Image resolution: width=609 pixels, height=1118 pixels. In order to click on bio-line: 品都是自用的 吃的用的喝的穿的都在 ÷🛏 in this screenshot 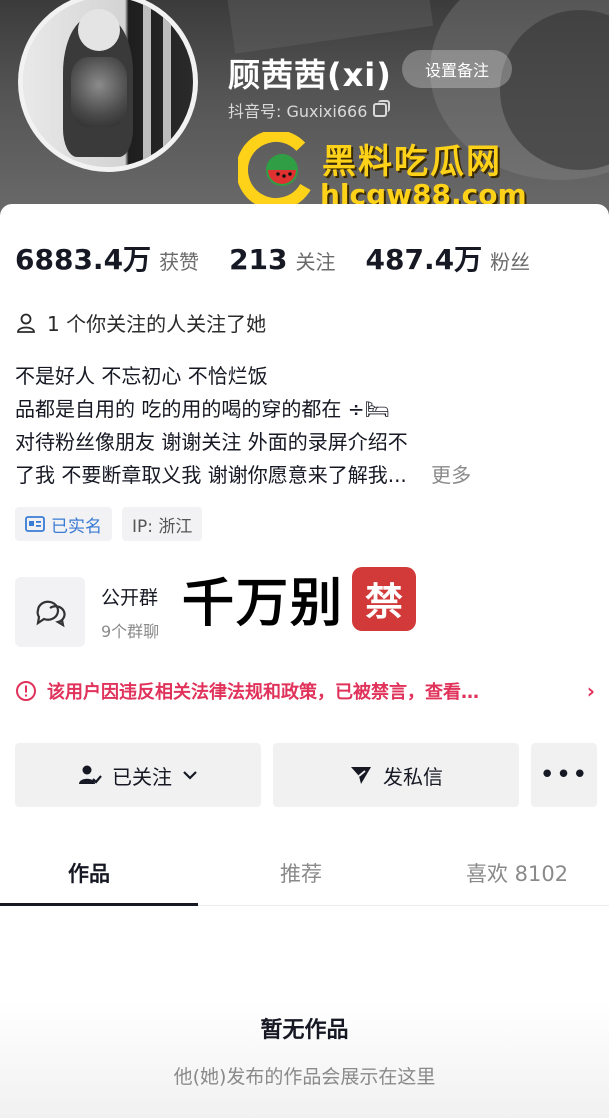, I will do `click(202, 409)`.